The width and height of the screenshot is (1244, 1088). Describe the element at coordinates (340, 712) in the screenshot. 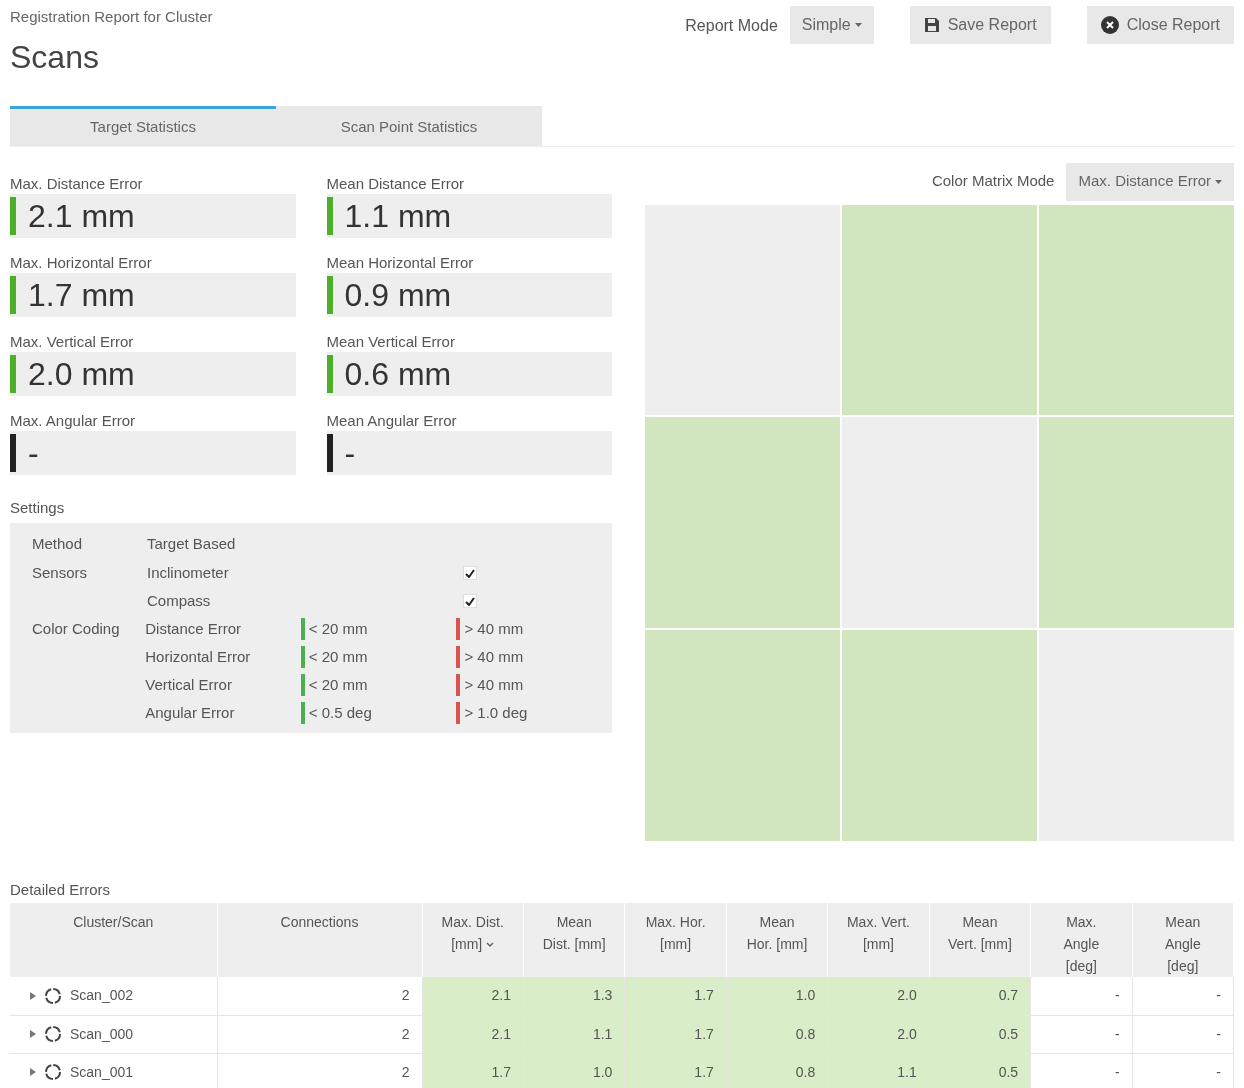

I see `threshold-value: < 0.5 deg` at that location.